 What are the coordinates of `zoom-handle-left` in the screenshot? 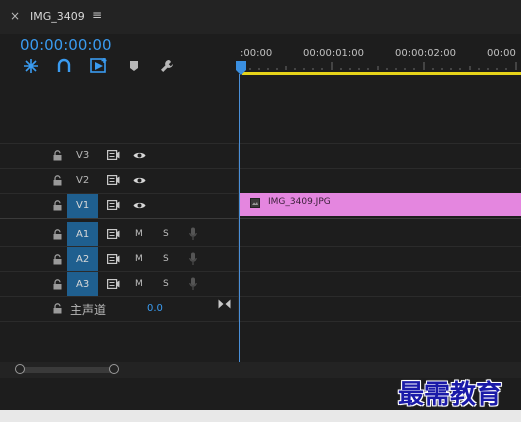 It's located at (20, 369).